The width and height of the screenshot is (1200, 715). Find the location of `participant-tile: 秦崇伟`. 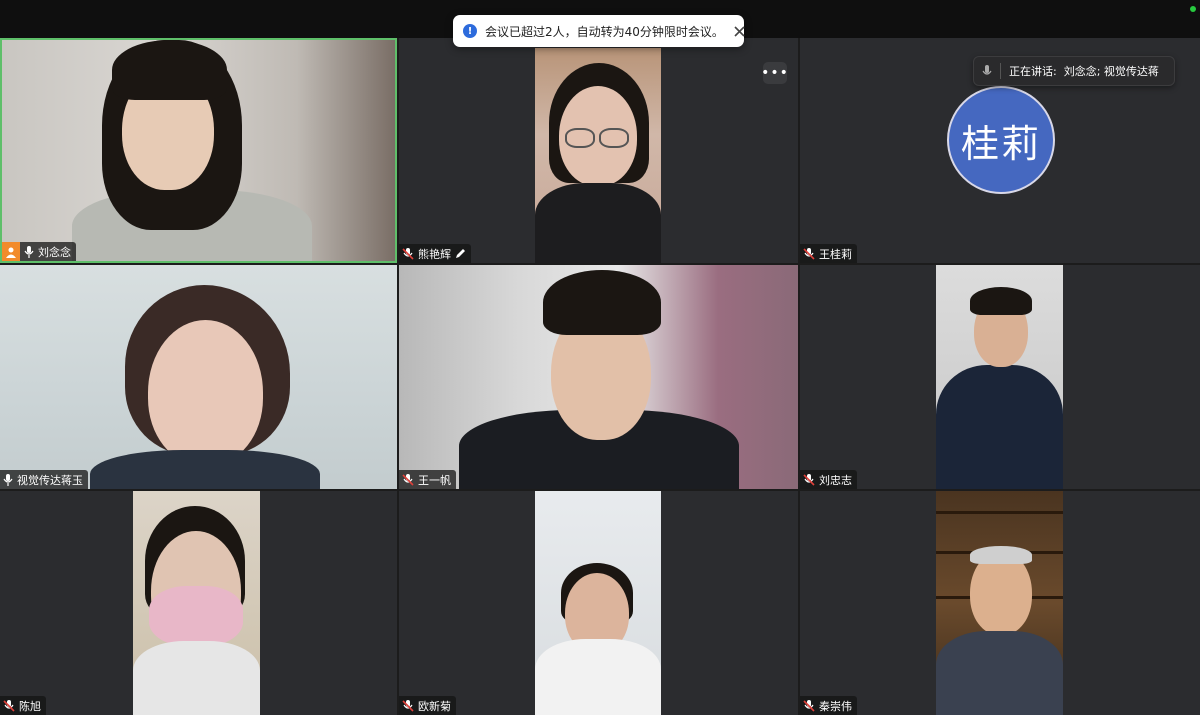

participant-tile: 秦崇伟 is located at coordinates (1000, 603).